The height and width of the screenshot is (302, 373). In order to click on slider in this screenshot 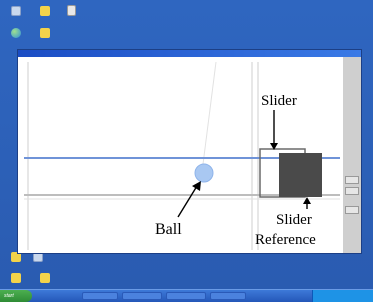, I will do `click(300, 175)`.